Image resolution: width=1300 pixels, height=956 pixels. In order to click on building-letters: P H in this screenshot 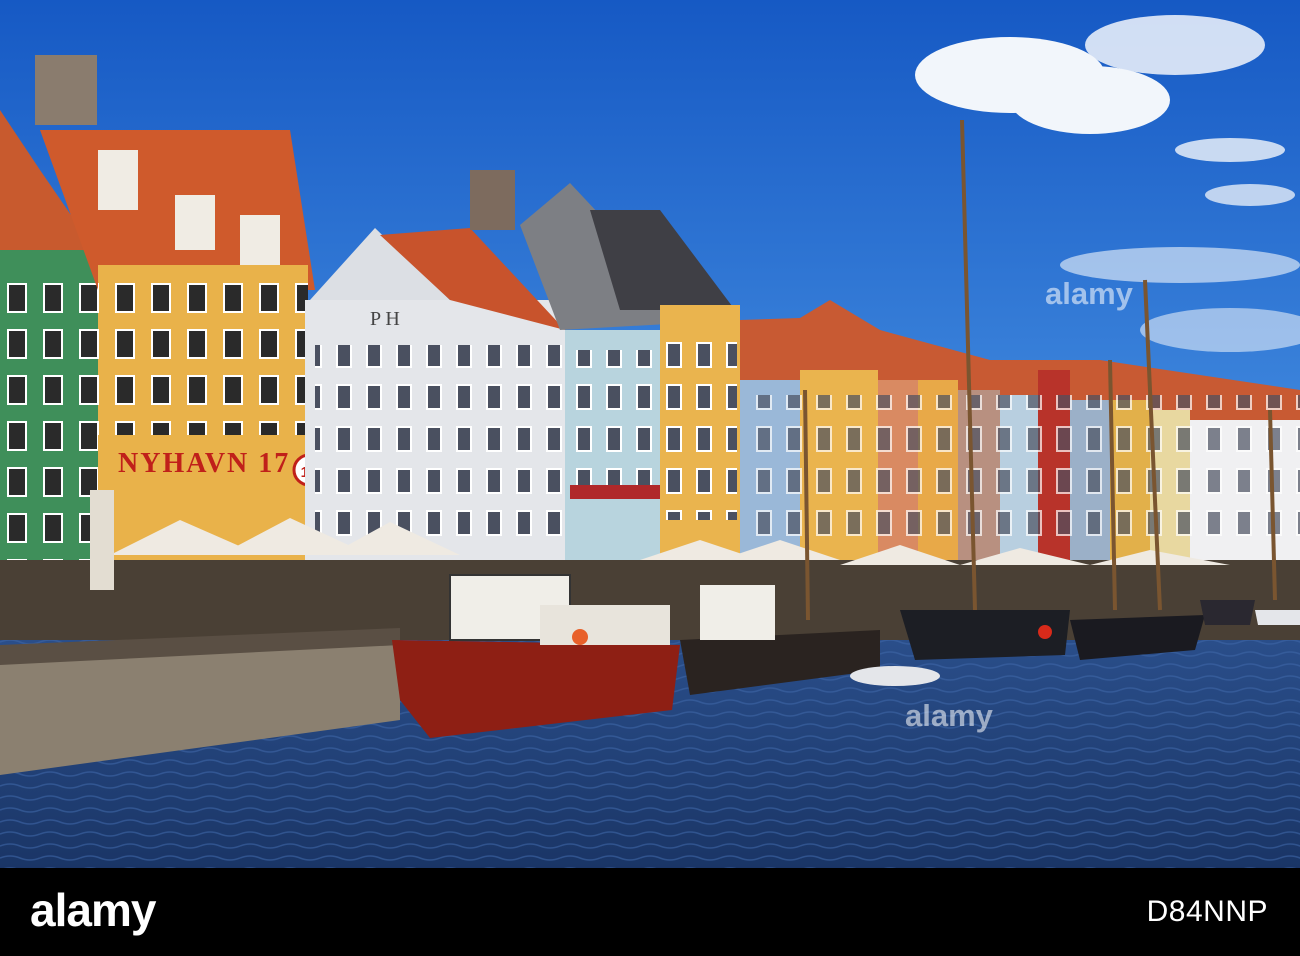, I will do `click(385, 319)`.